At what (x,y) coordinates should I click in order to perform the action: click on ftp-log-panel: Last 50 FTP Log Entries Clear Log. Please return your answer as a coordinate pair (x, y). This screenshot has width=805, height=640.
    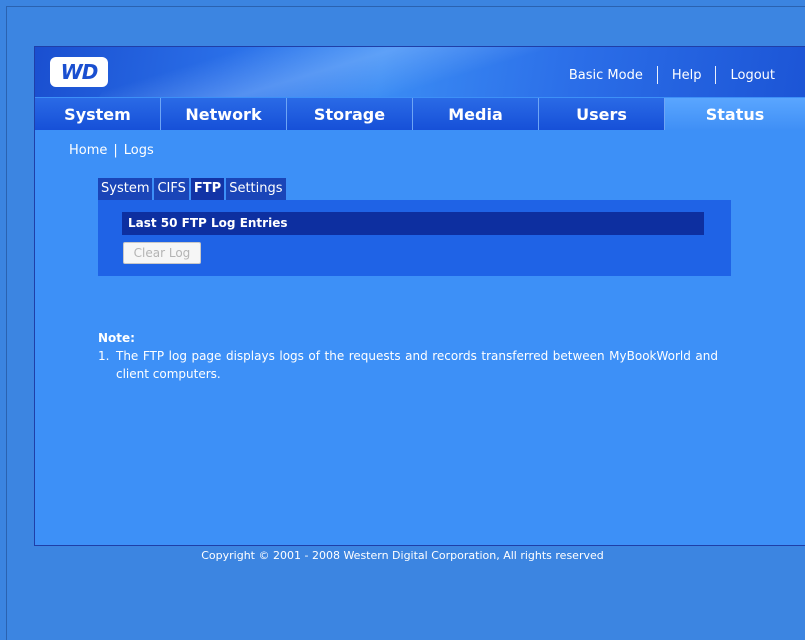
    Looking at the image, I should click on (414, 238).